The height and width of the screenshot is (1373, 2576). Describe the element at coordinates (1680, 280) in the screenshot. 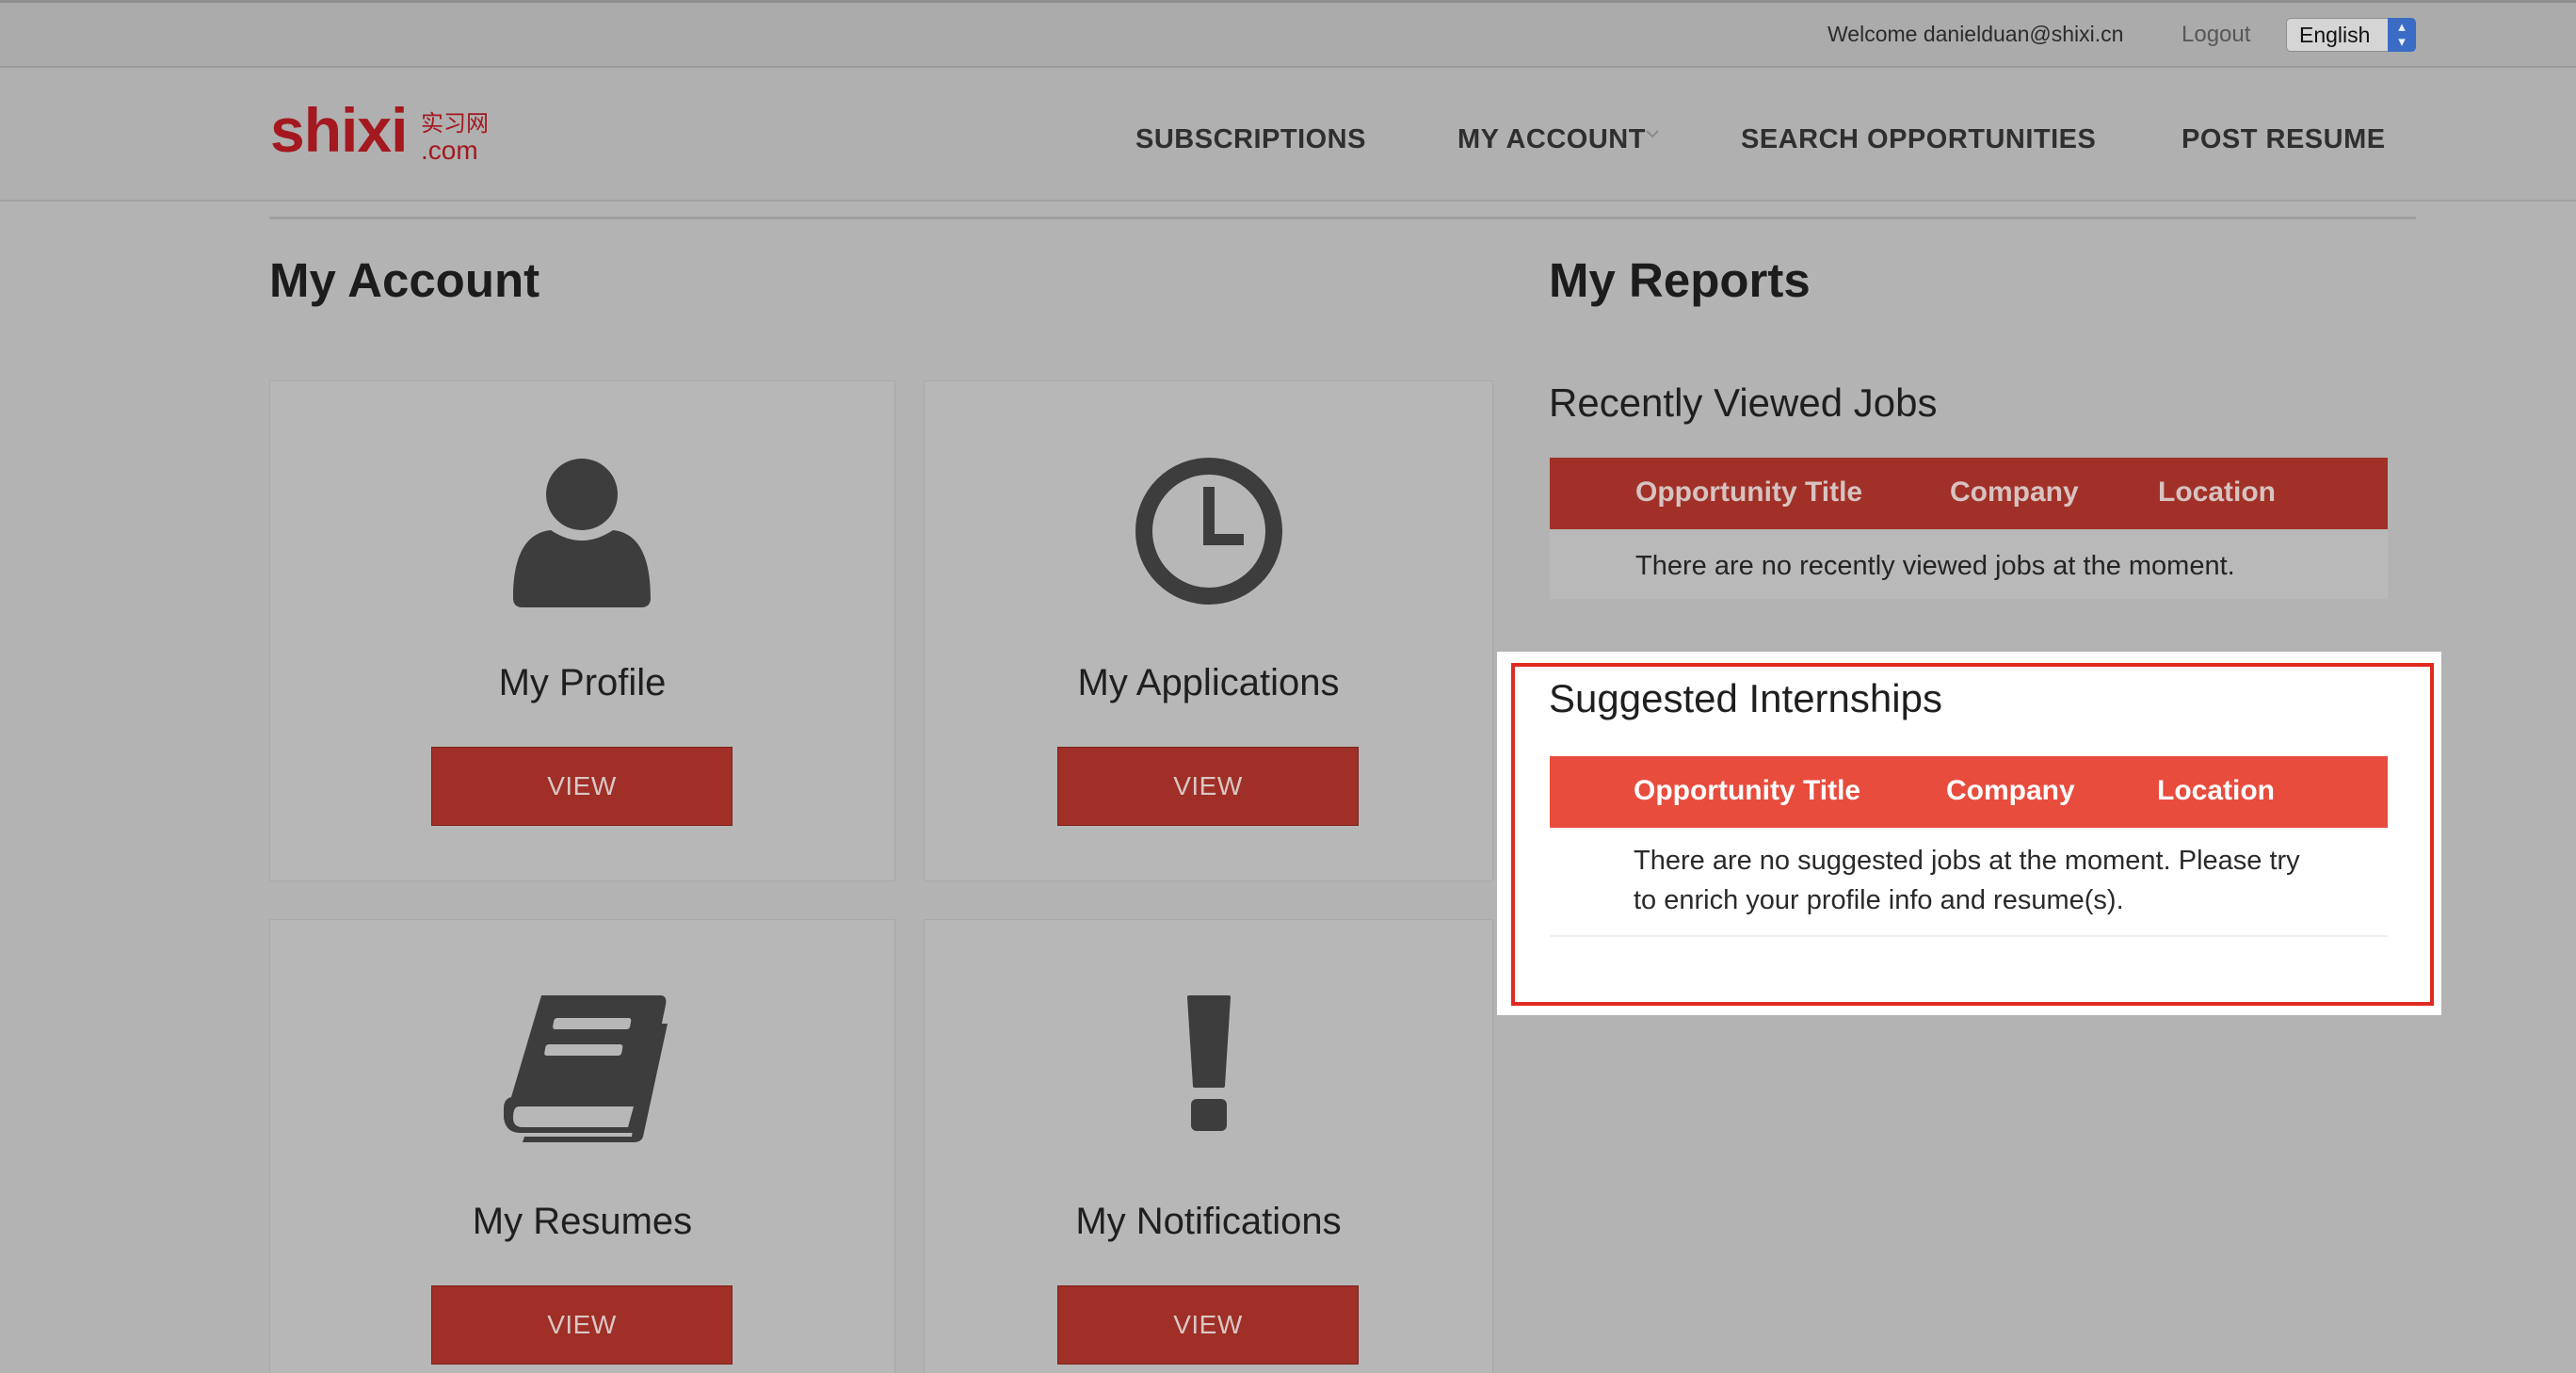

I see `my-reports-heading: My Reports` at that location.